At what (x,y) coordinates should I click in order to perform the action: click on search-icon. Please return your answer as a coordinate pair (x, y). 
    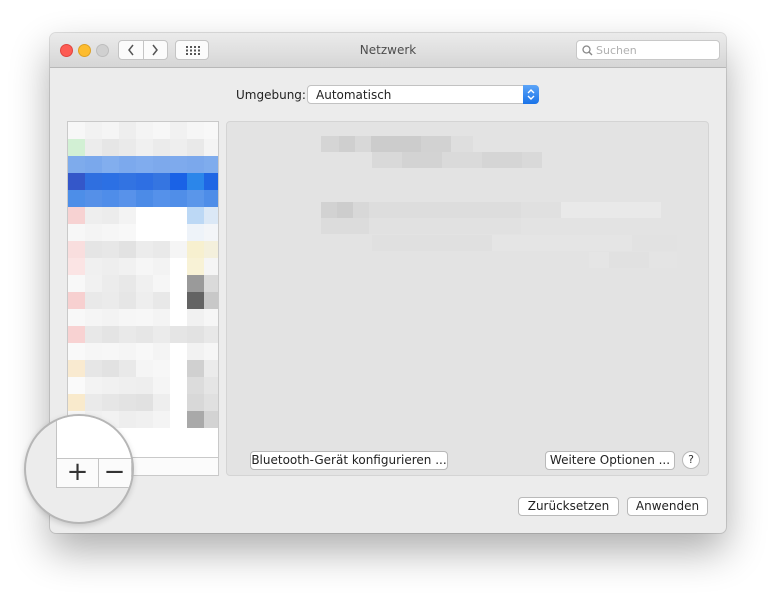
    Looking at the image, I should click on (587, 50).